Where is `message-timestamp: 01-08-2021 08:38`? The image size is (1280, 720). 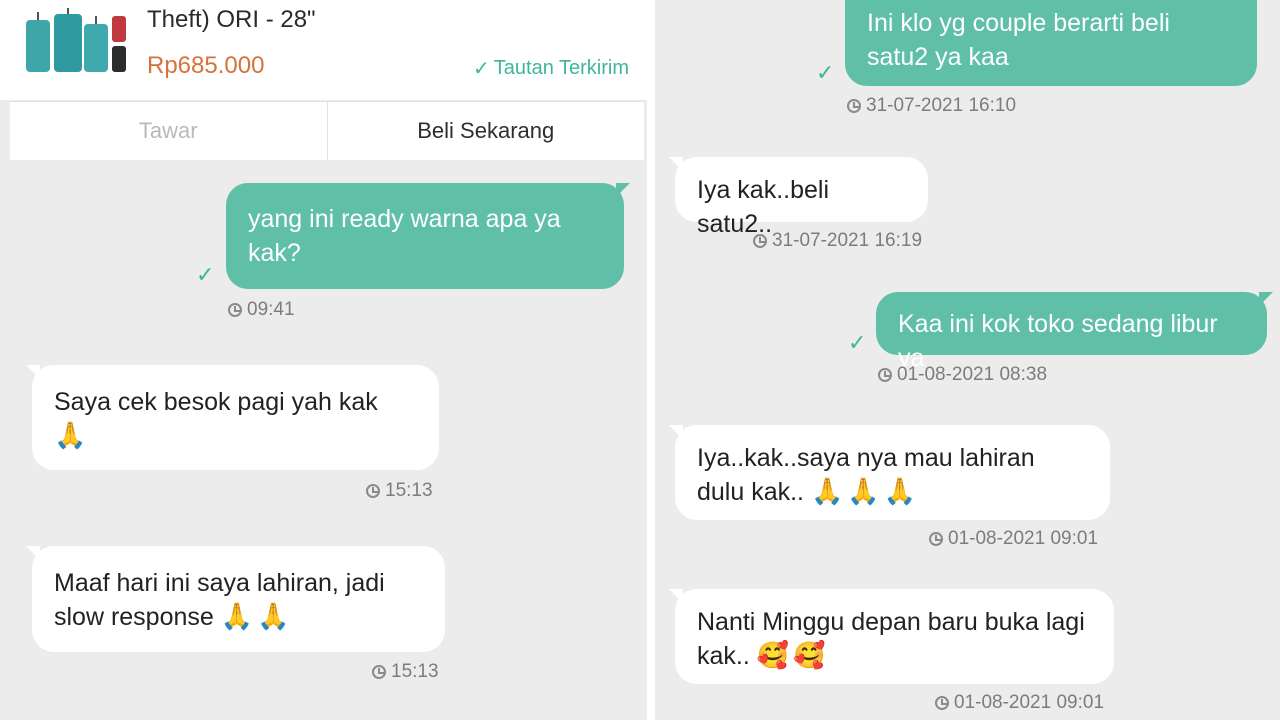
message-timestamp: 01-08-2021 08:38 is located at coordinates (962, 375).